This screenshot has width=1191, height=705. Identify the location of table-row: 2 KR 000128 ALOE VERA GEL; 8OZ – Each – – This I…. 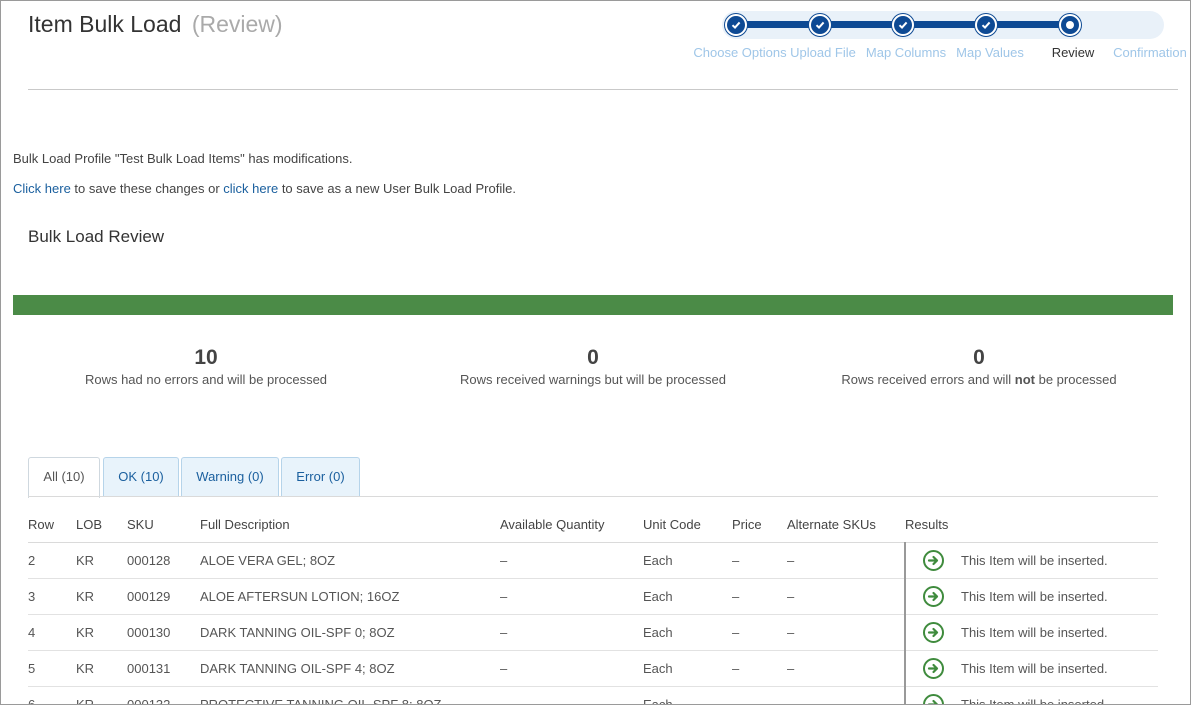
(593, 560).